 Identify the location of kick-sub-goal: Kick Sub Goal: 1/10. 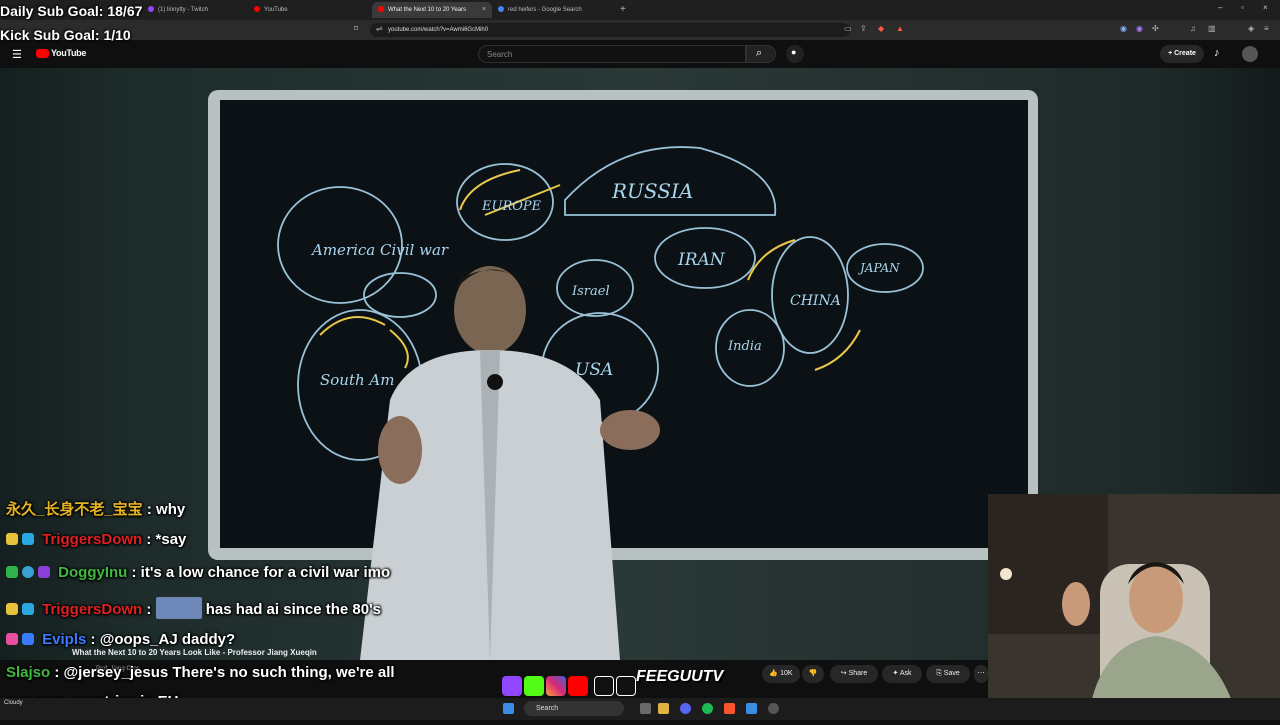
(65, 35).